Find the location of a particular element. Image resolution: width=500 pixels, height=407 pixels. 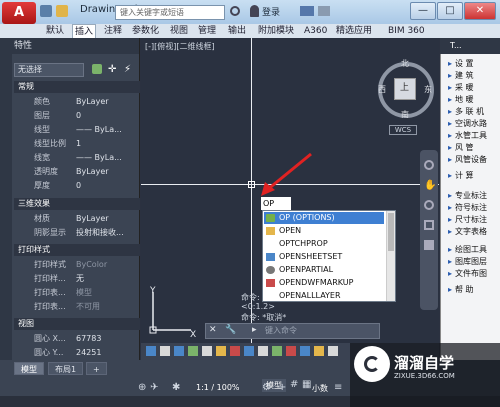

select-objects-icon: ✛ is located at coordinates (112, 69).